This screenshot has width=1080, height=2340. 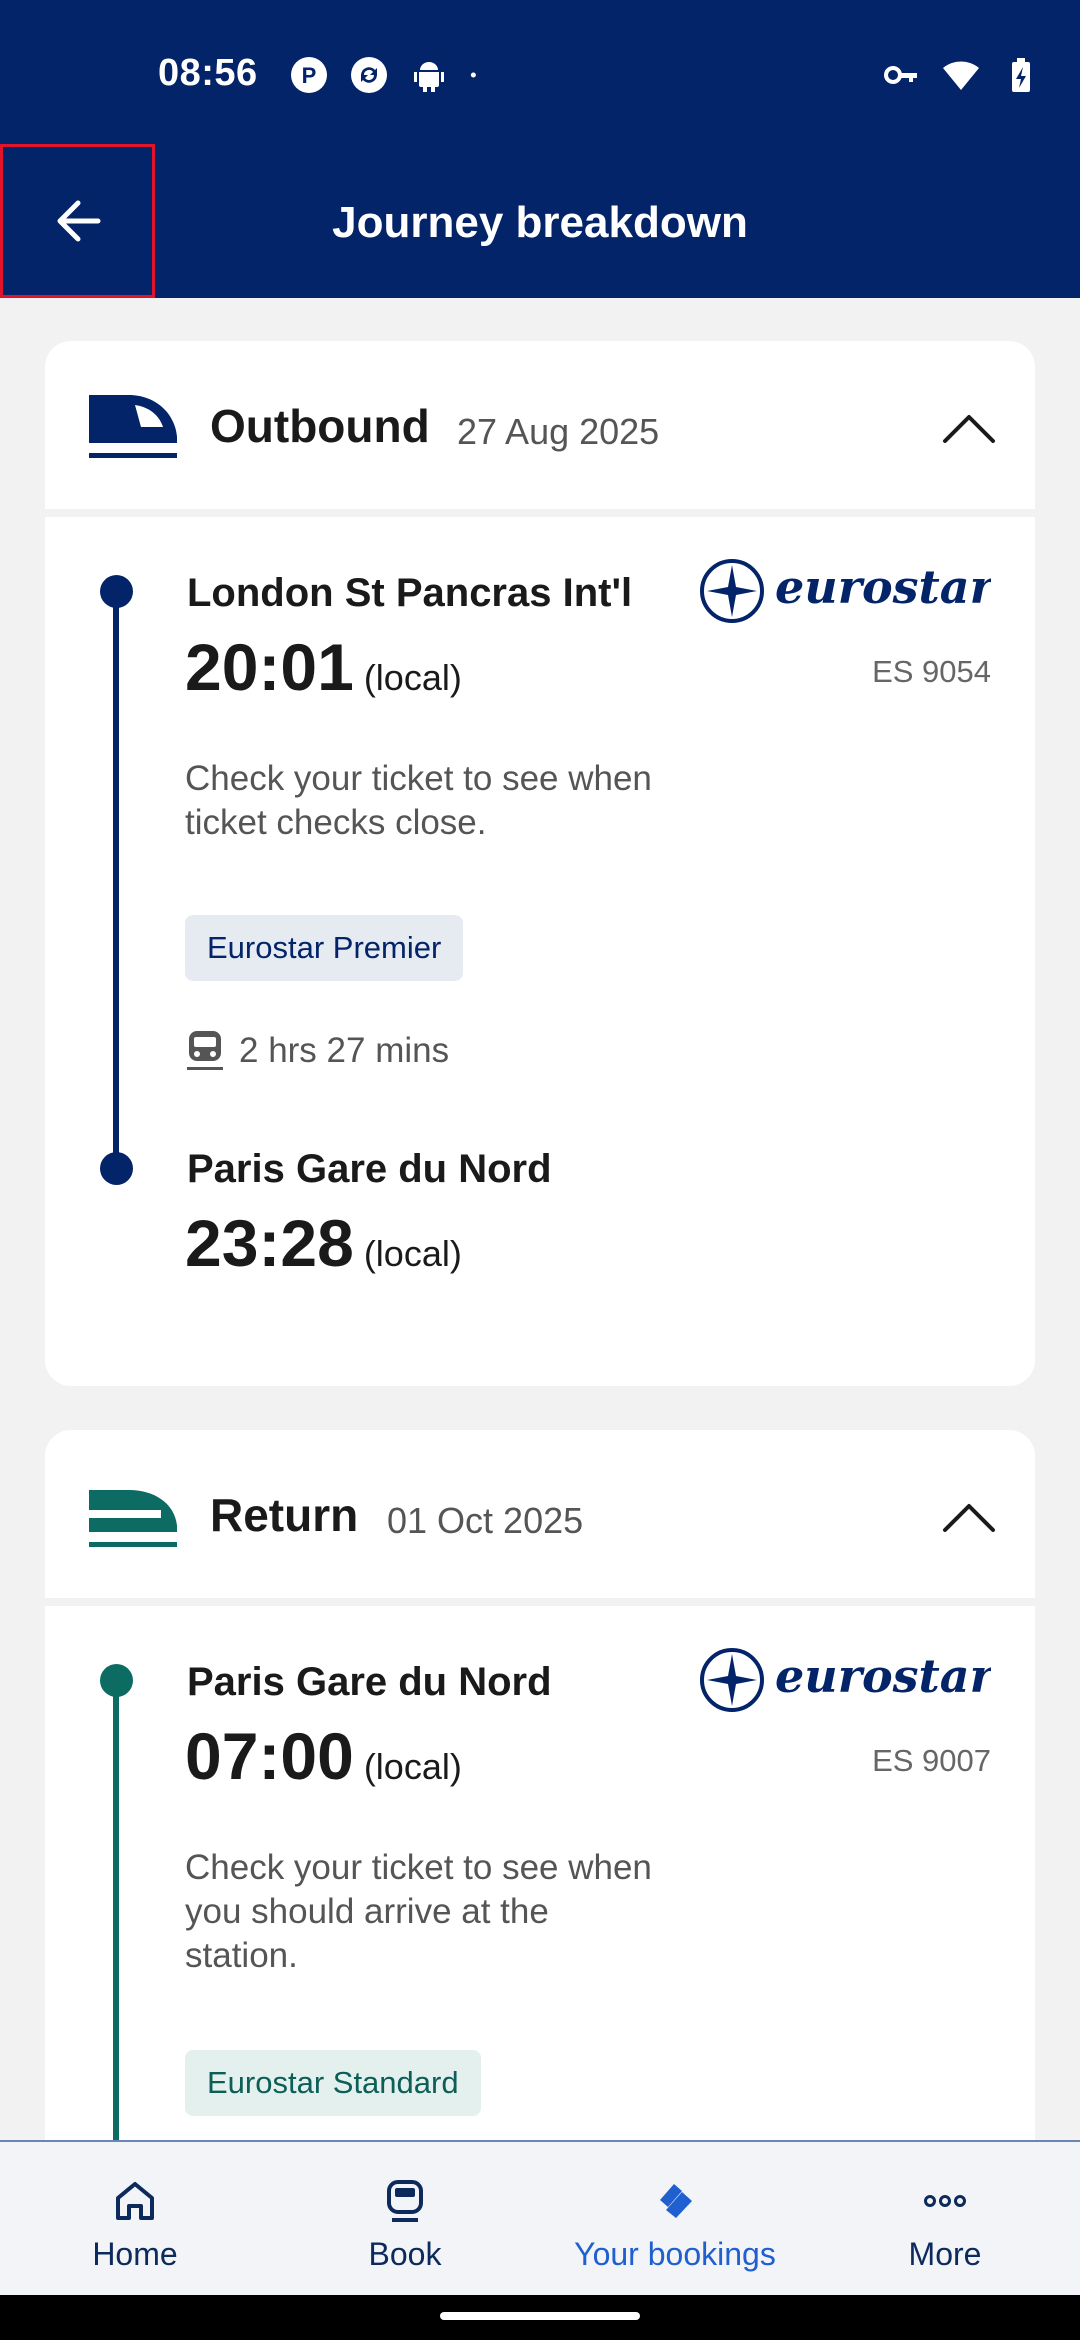 I want to click on arrival-time: 23:28 (local), so click(x=323, y=1243).